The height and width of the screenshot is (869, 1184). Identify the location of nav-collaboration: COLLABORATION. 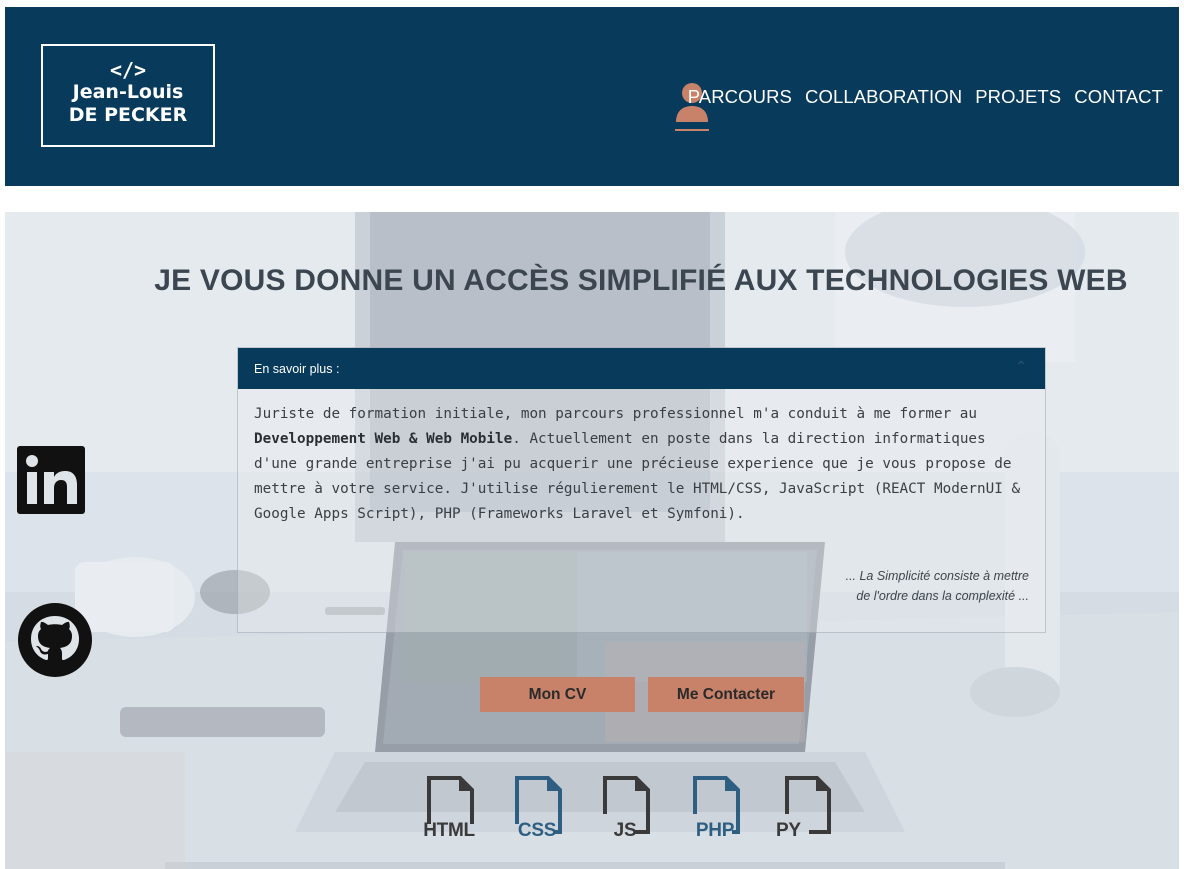
(883, 98).